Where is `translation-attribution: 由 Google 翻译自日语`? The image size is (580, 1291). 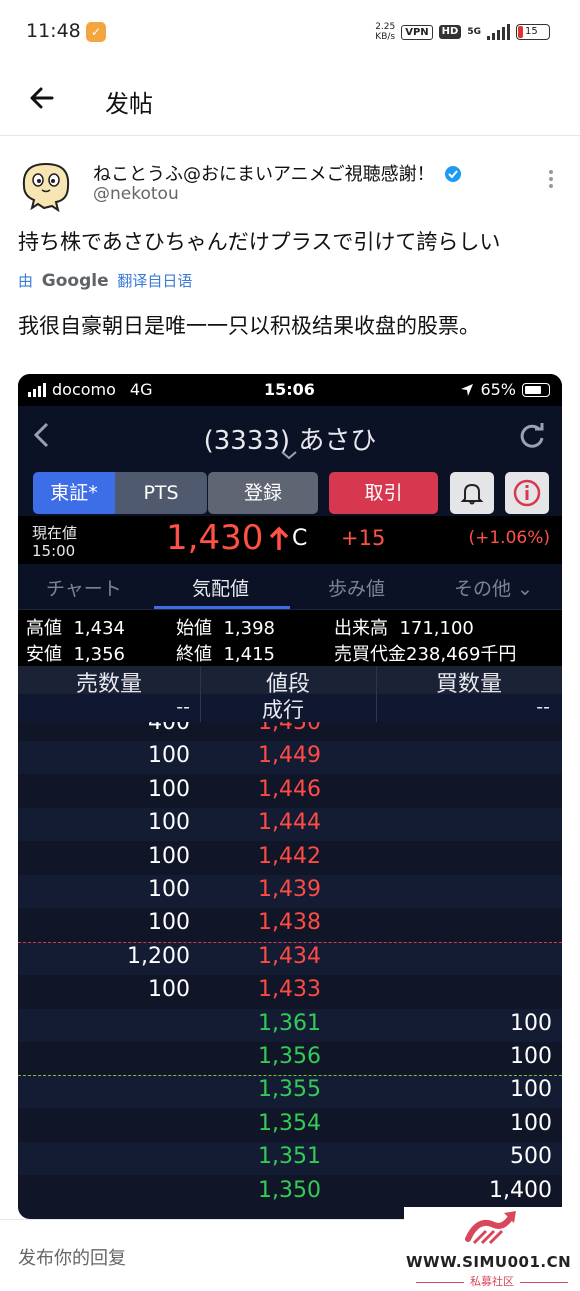 translation-attribution: 由 Google 翻译自日语 is located at coordinates (105, 280).